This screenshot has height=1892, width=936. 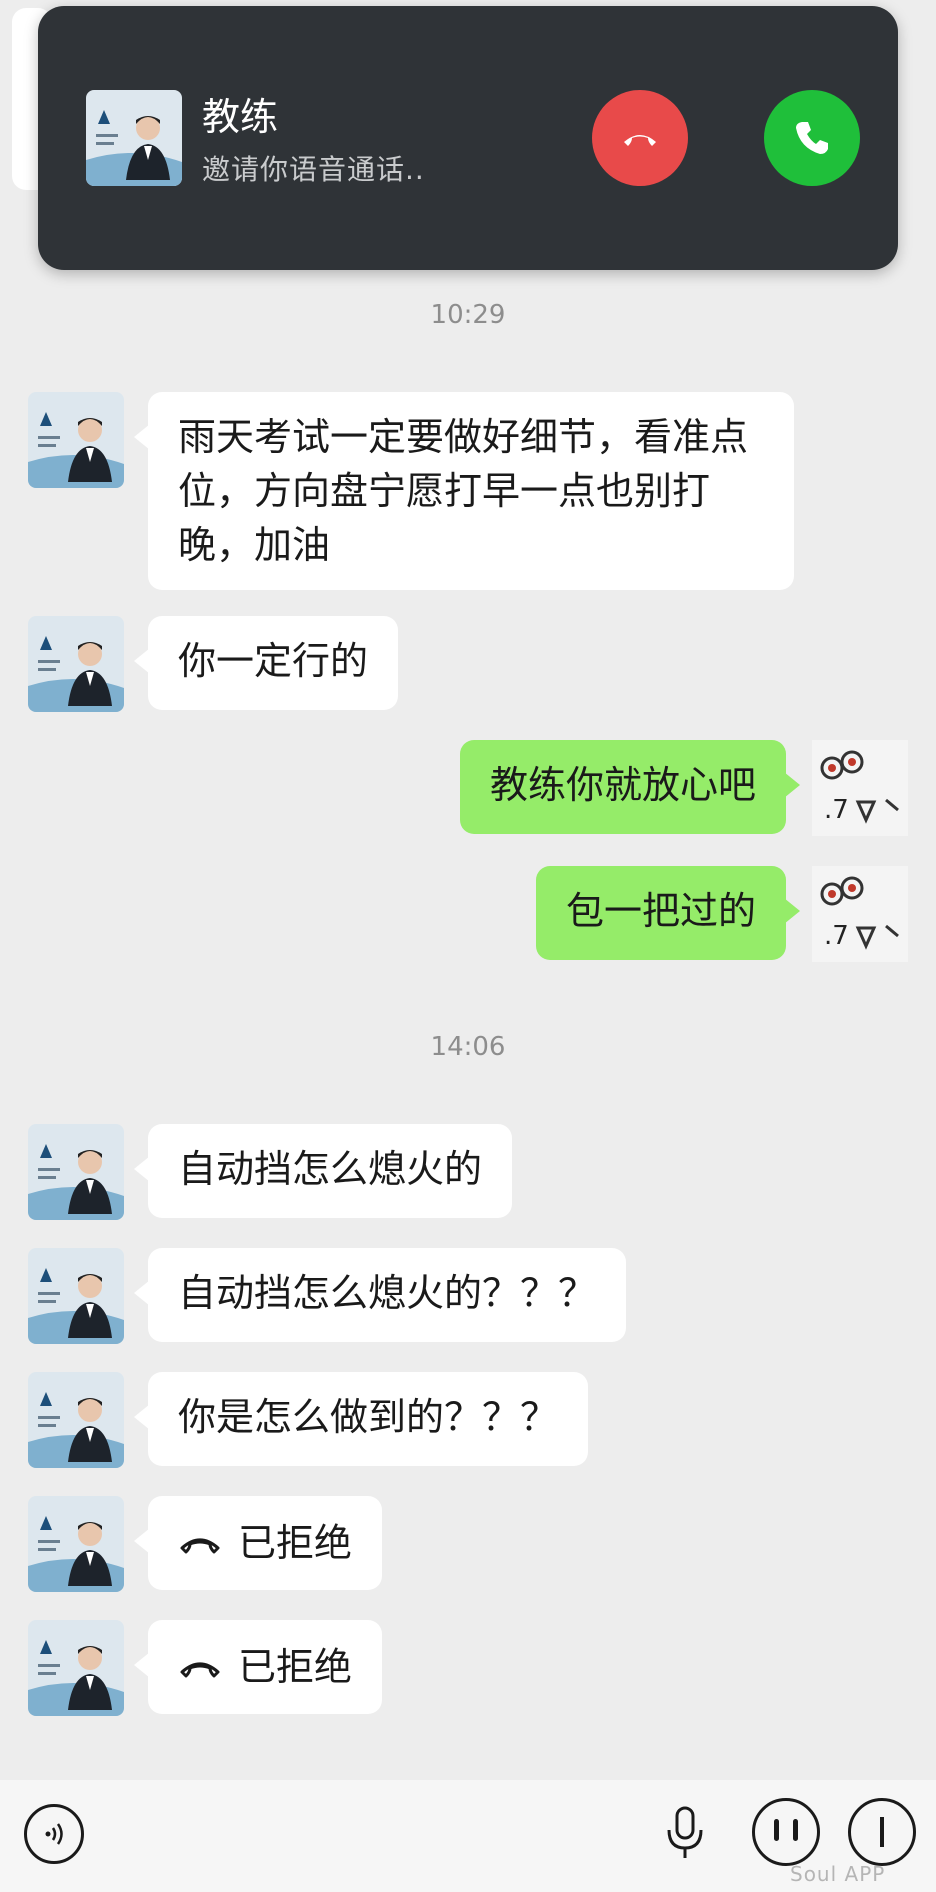 What do you see at coordinates (266, 663) in the screenshot?
I see `message-bubble: 你一定行的` at bounding box center [266, 663].